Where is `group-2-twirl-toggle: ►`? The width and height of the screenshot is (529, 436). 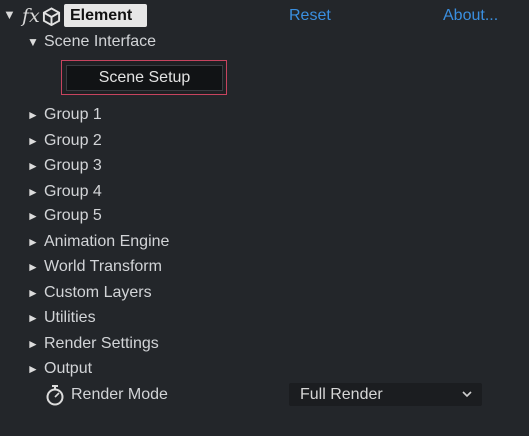
group-2-twirl-toggle: ► is located at coordinates (33, 141).